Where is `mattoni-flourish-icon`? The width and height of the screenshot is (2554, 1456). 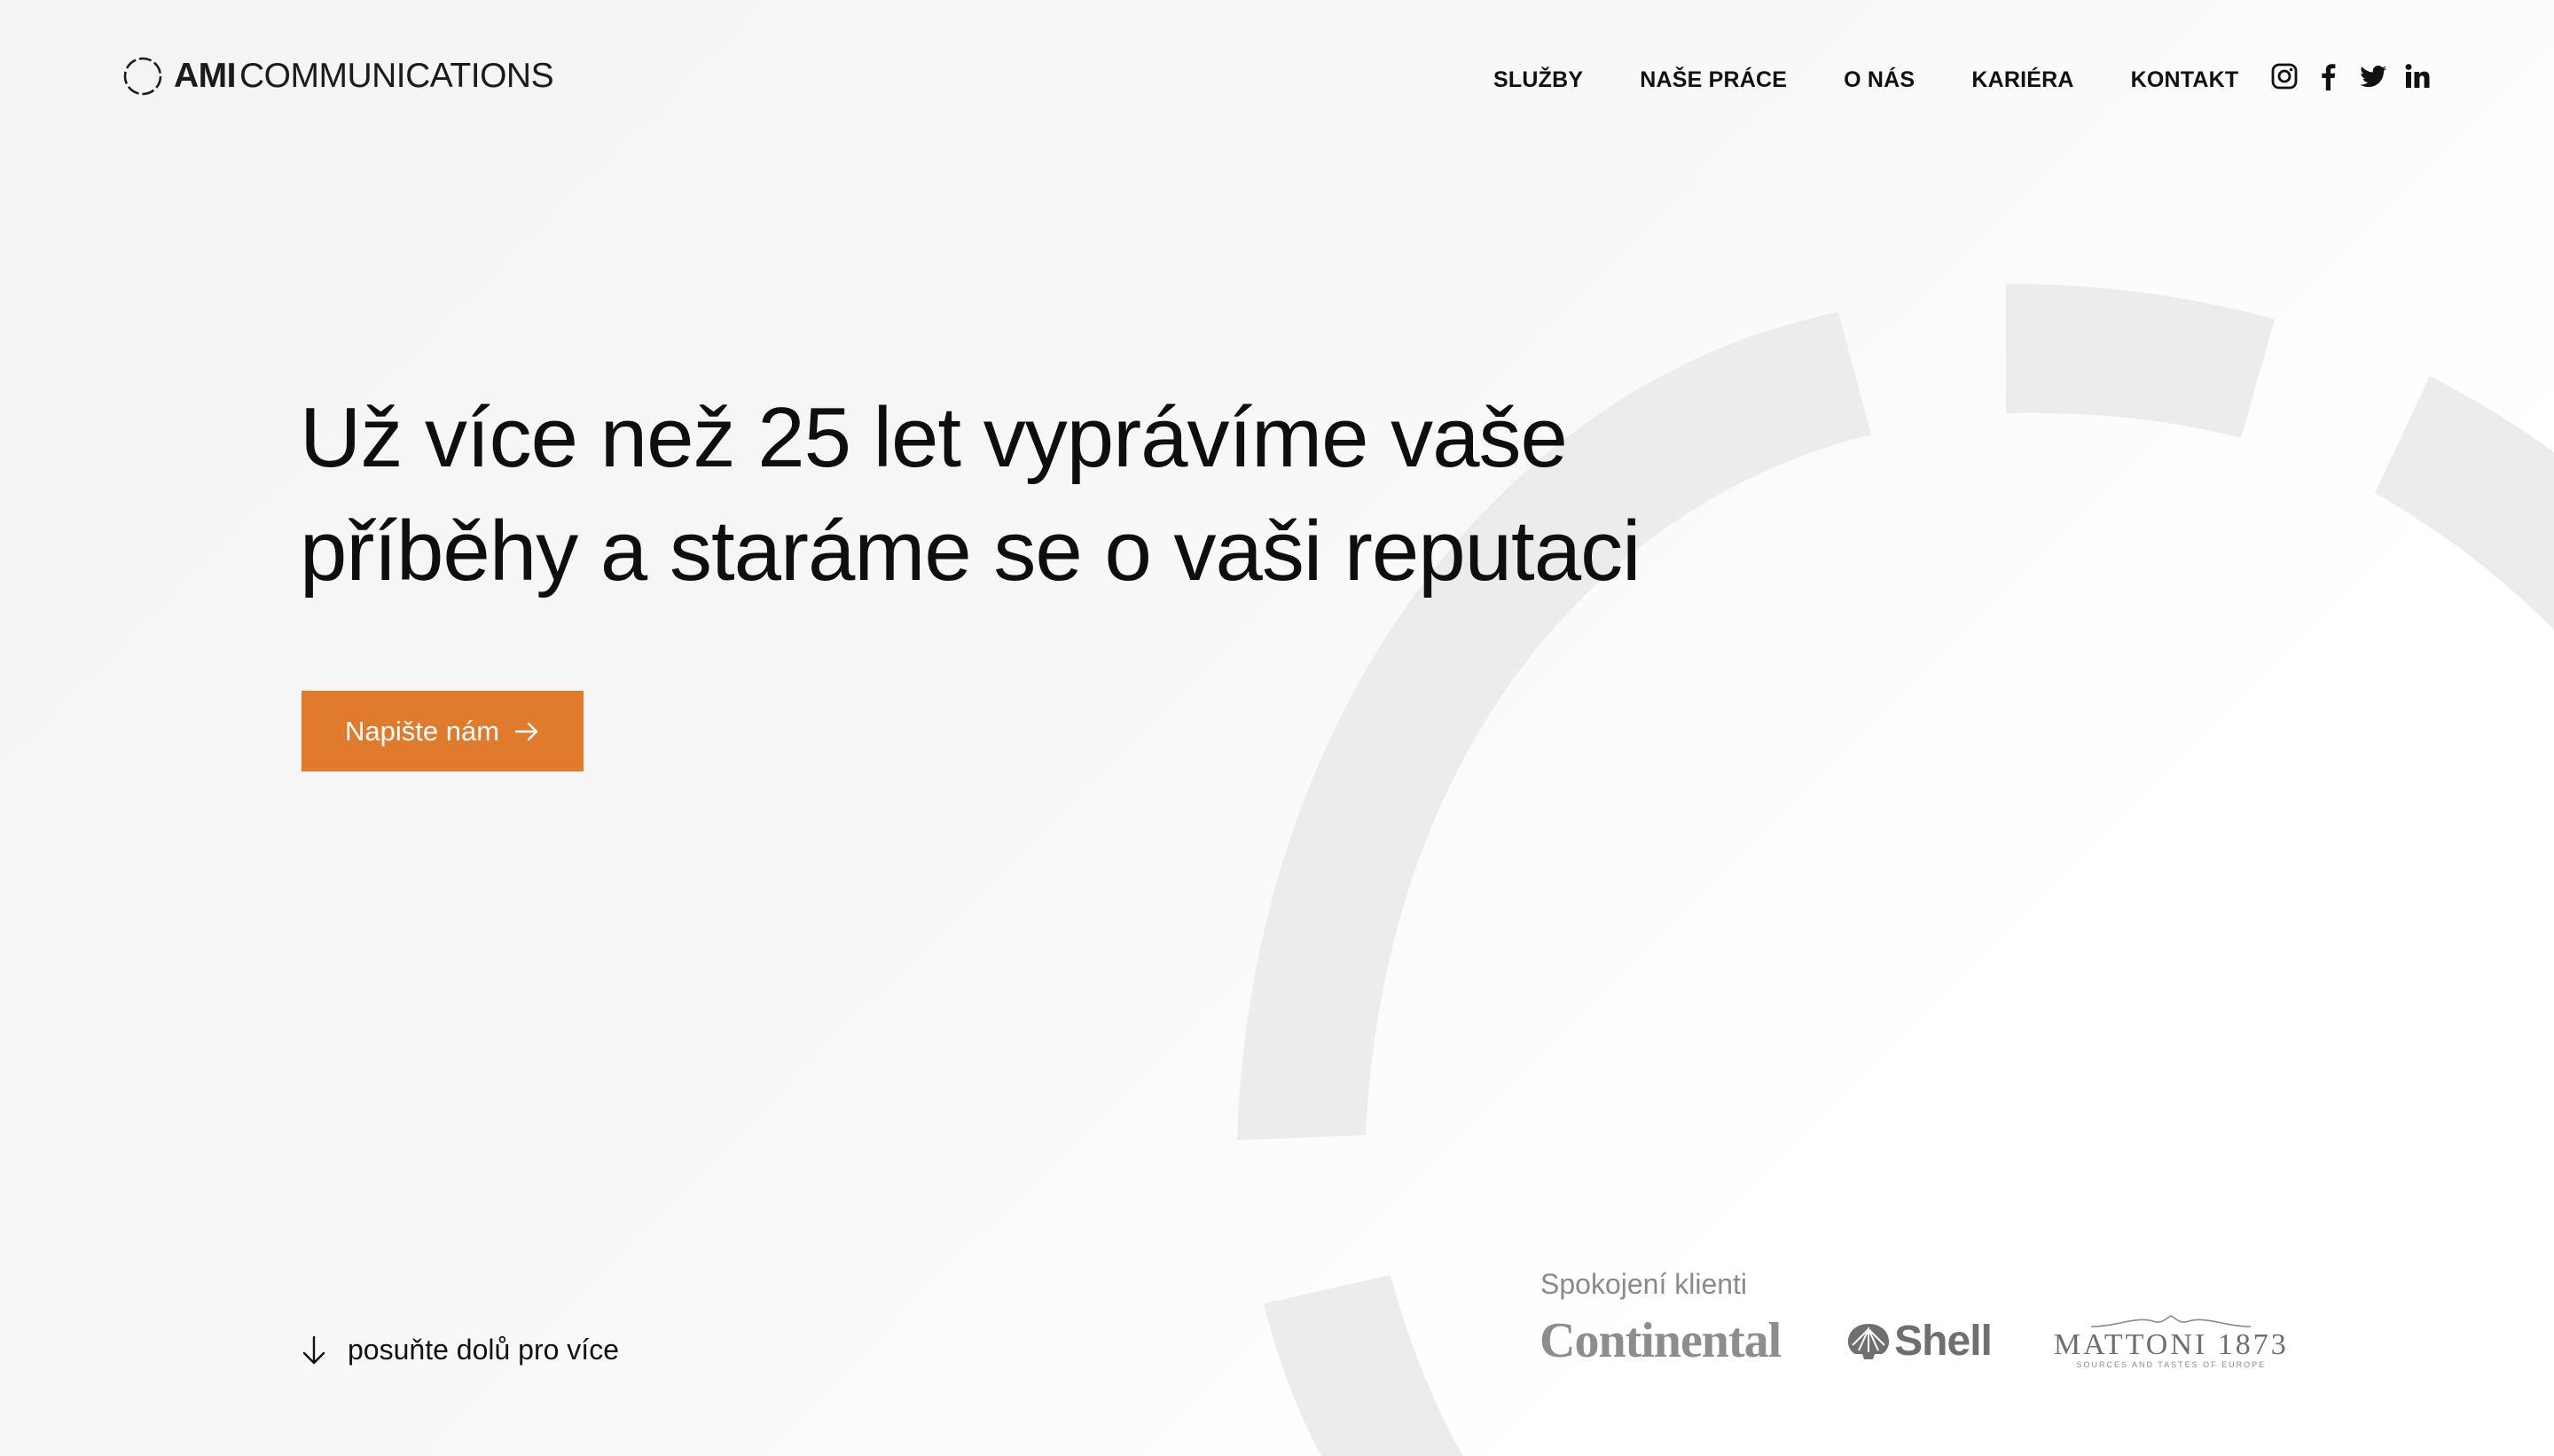
mattoni-flourish-icon is located at coordinates (2171, 1321).